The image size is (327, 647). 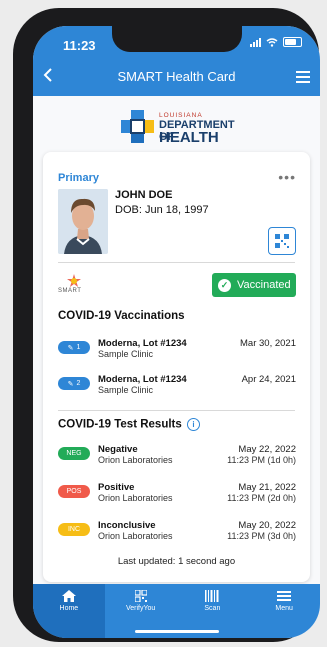 What do you see at coordinates (177, 39) in the screenshot?
I see `notch` at bounding box center [177, 39].